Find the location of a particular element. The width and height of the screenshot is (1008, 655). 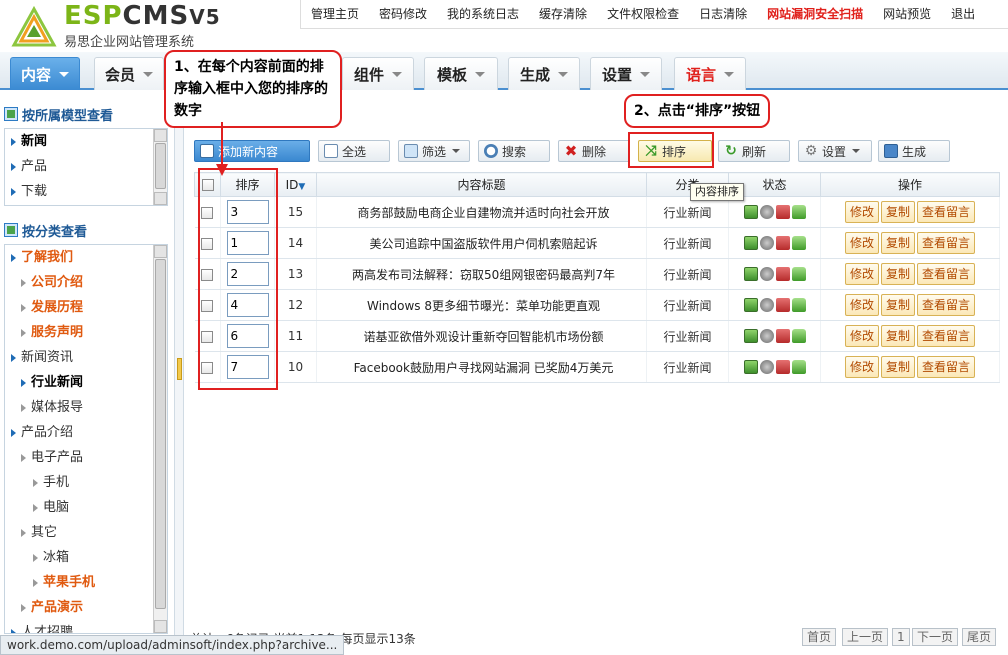

first-page-button: 首页 is located at coordinates (819, 637).